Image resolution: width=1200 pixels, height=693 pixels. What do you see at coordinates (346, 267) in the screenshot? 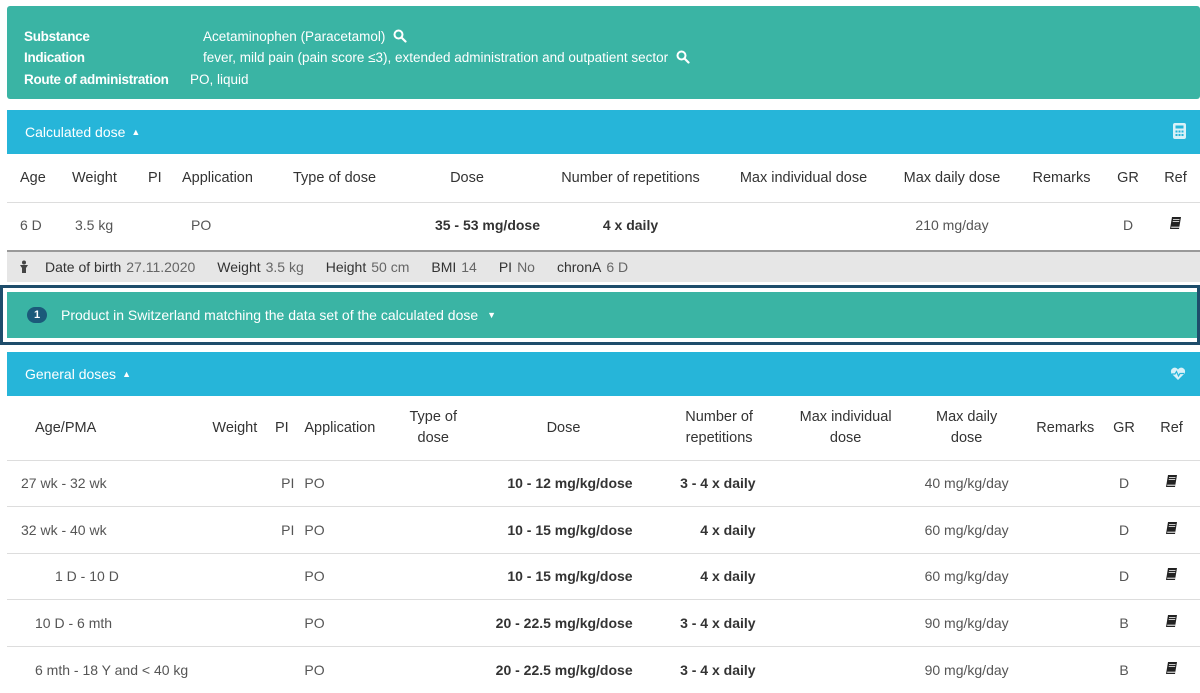
I see `height-label: Height` at bounding box center [346, 267].